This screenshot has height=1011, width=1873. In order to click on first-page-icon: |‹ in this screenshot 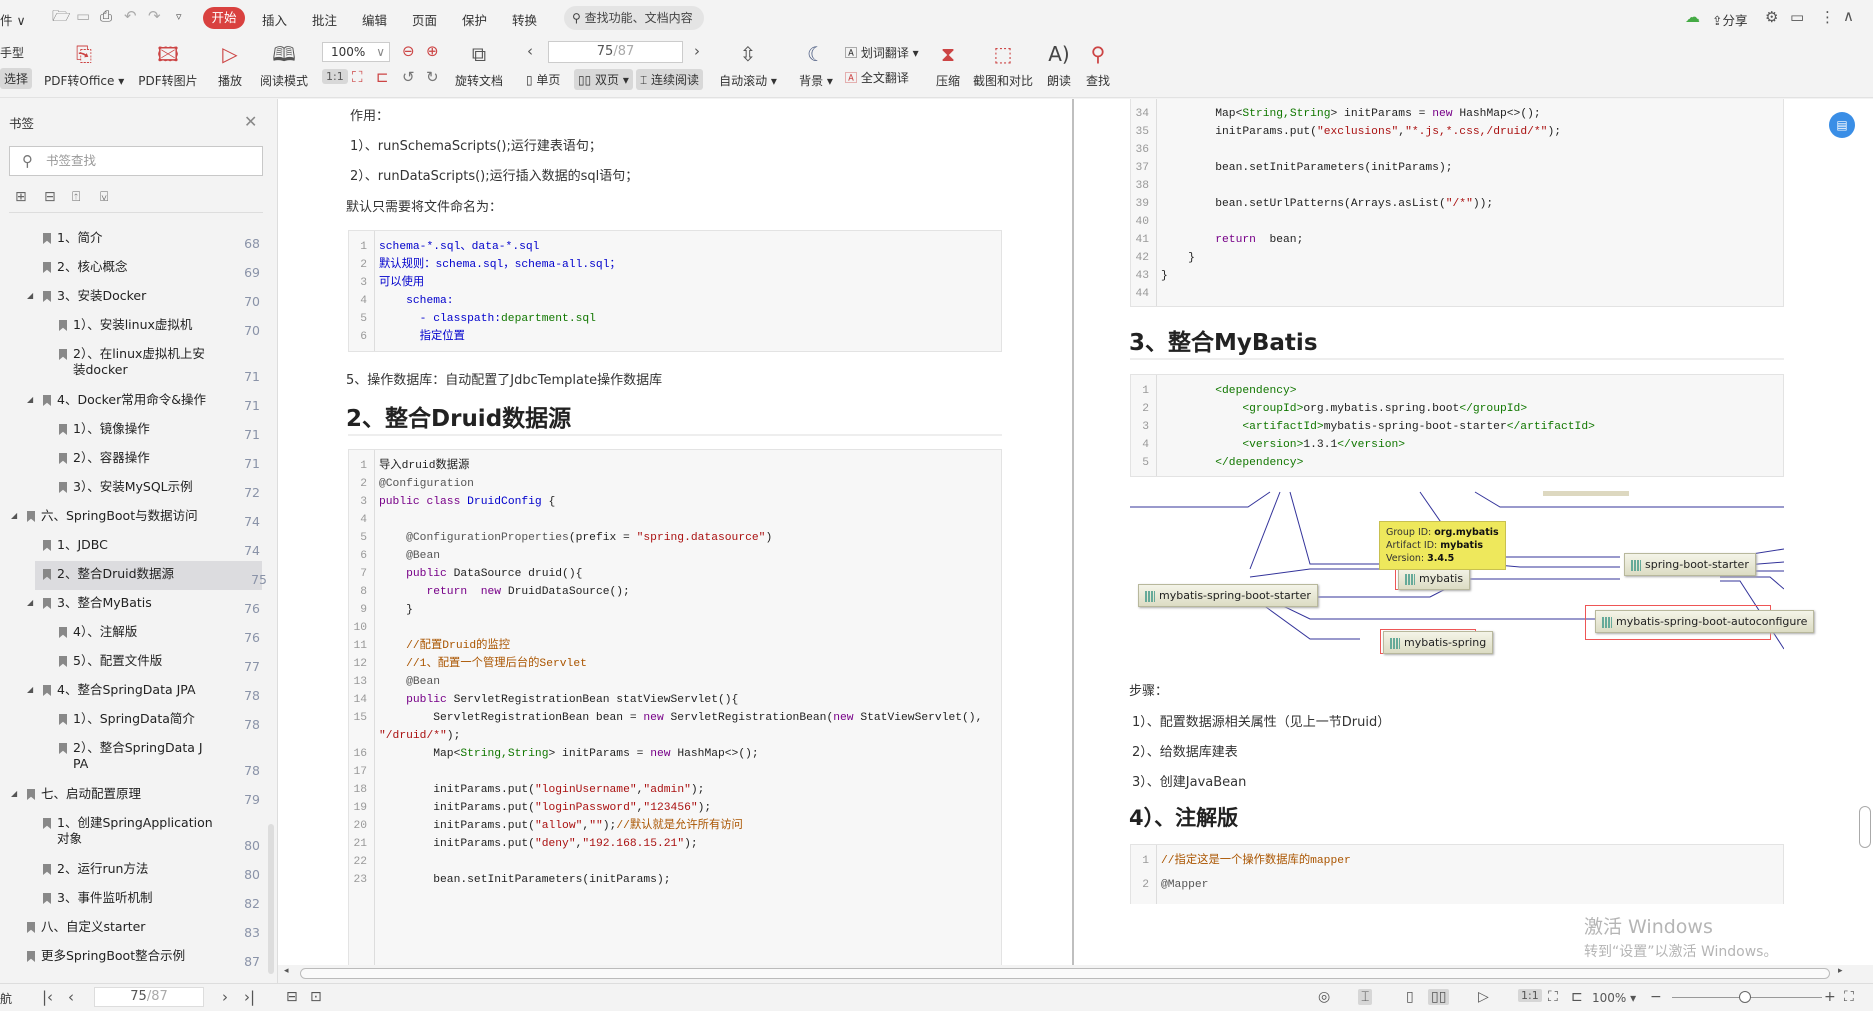, I will do `click(47, 997)`.